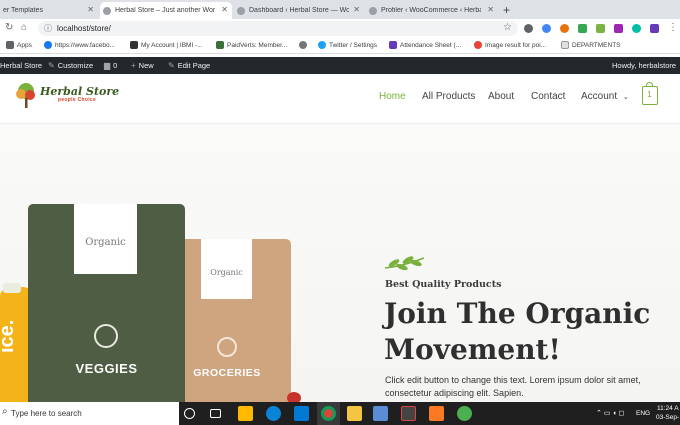  I want to click on nav-account: Account ⌄, so click(605, 96).